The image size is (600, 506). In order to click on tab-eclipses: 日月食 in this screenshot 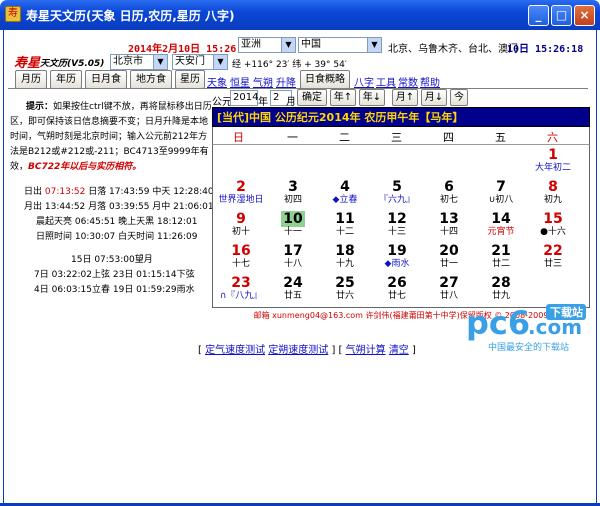, I will do `click(106, 79)`.